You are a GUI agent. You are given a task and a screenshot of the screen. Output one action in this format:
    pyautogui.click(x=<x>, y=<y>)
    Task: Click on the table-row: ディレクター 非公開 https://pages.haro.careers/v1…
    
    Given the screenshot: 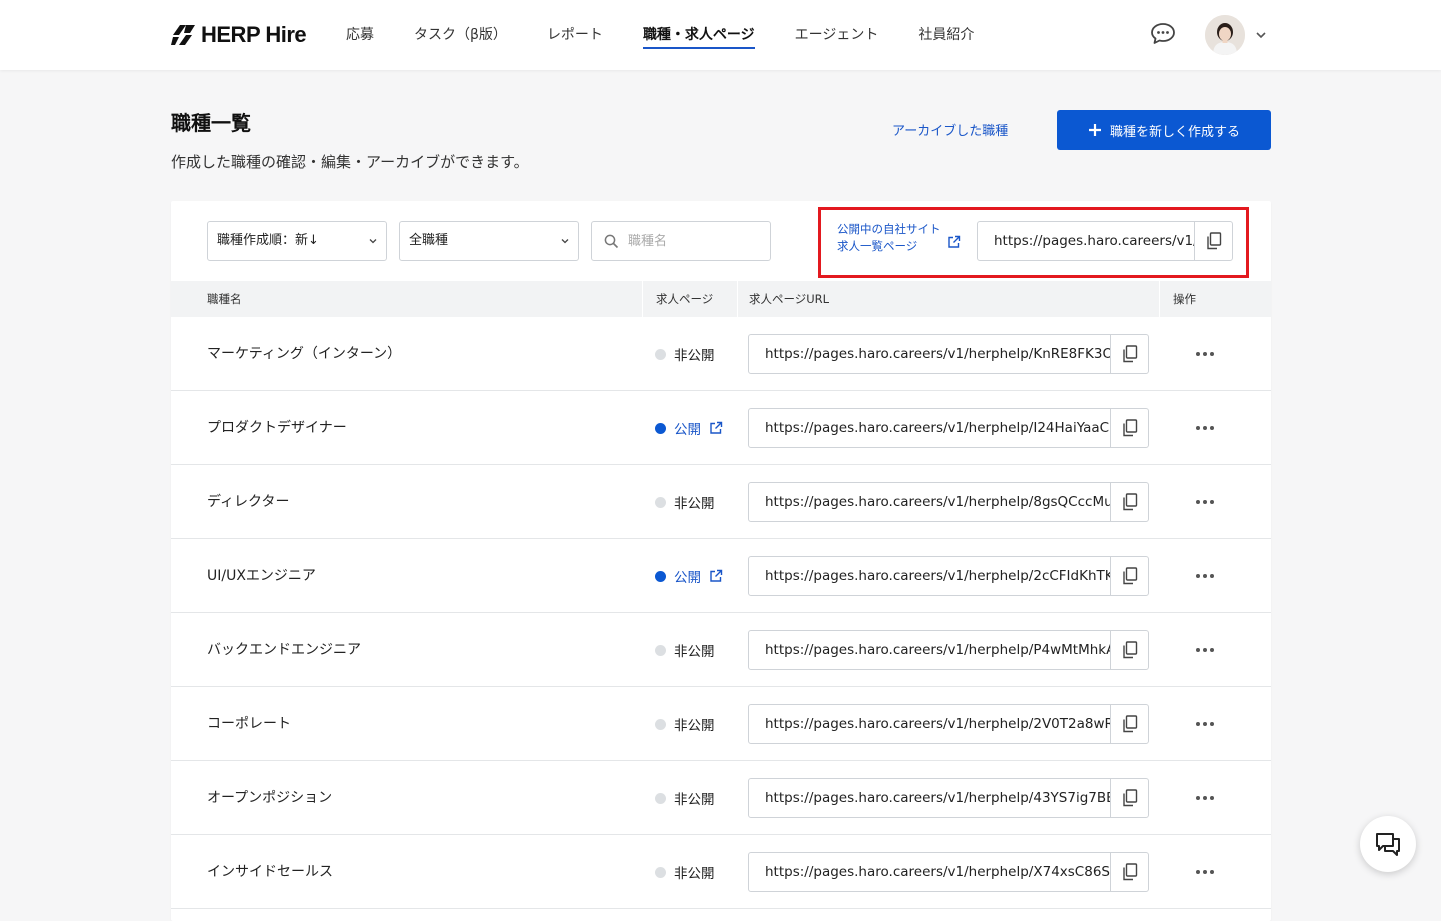 What is the action you would take?
    pyautogui.click(x=721, y=502)
    